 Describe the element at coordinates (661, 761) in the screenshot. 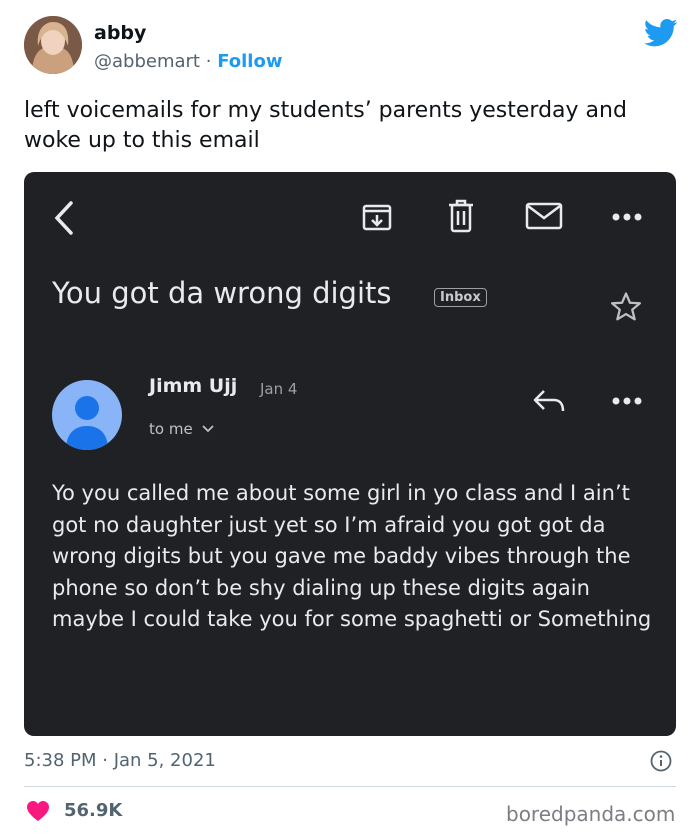

I see `info-icon` at that location.